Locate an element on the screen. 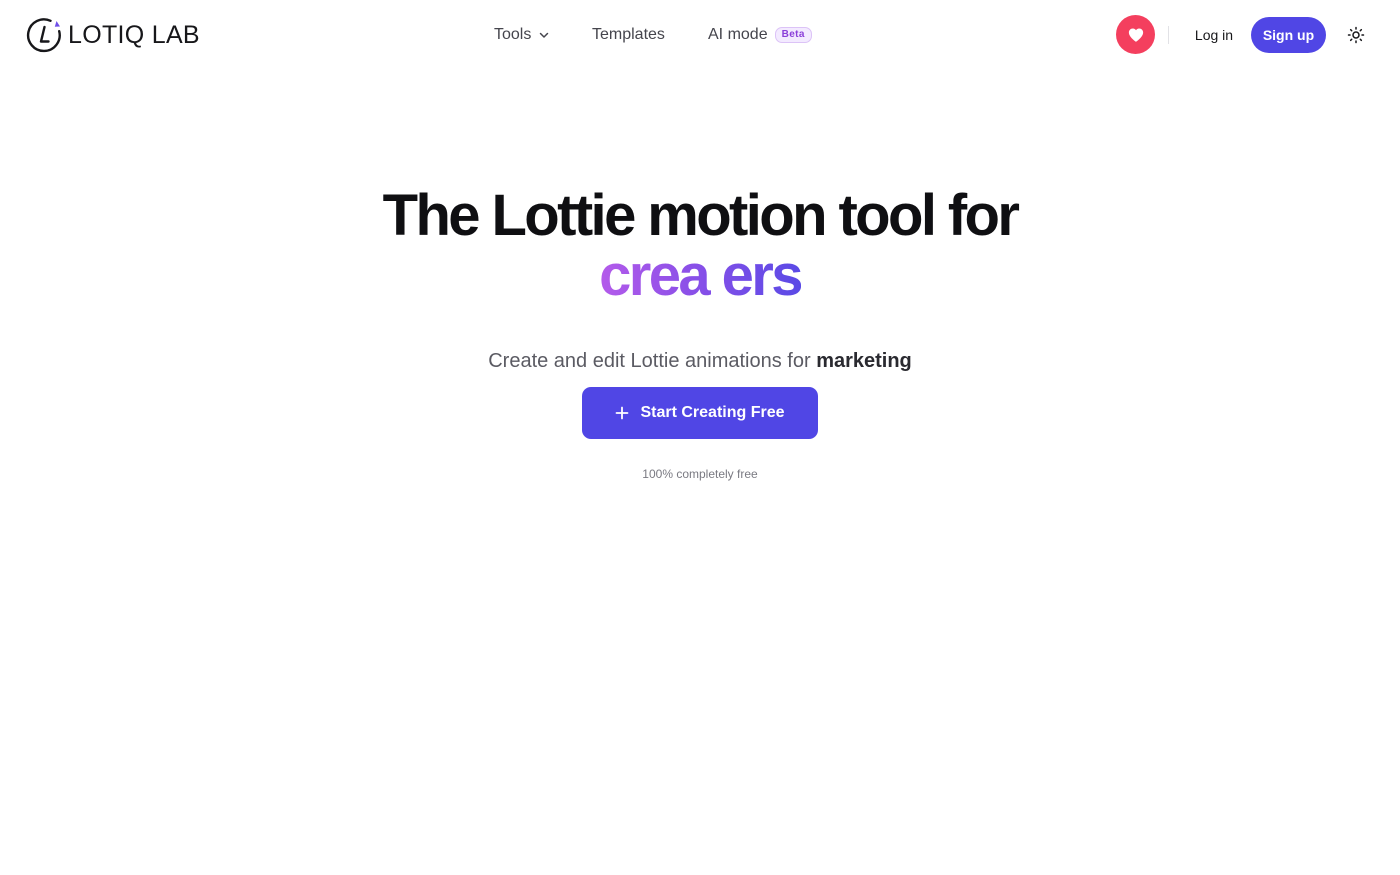 This screenshot has height=875, width=1400. hero-title-line-1: The Lottie motion tool for is located at coordinates (701, 215).